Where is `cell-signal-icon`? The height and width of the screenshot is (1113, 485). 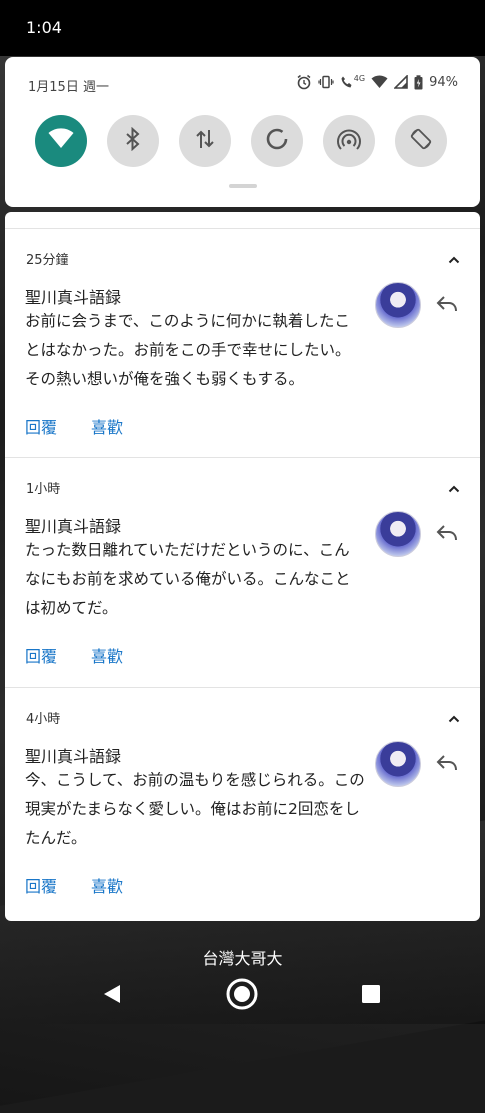 cell-signal-icon is located at coordinates (401, 82).